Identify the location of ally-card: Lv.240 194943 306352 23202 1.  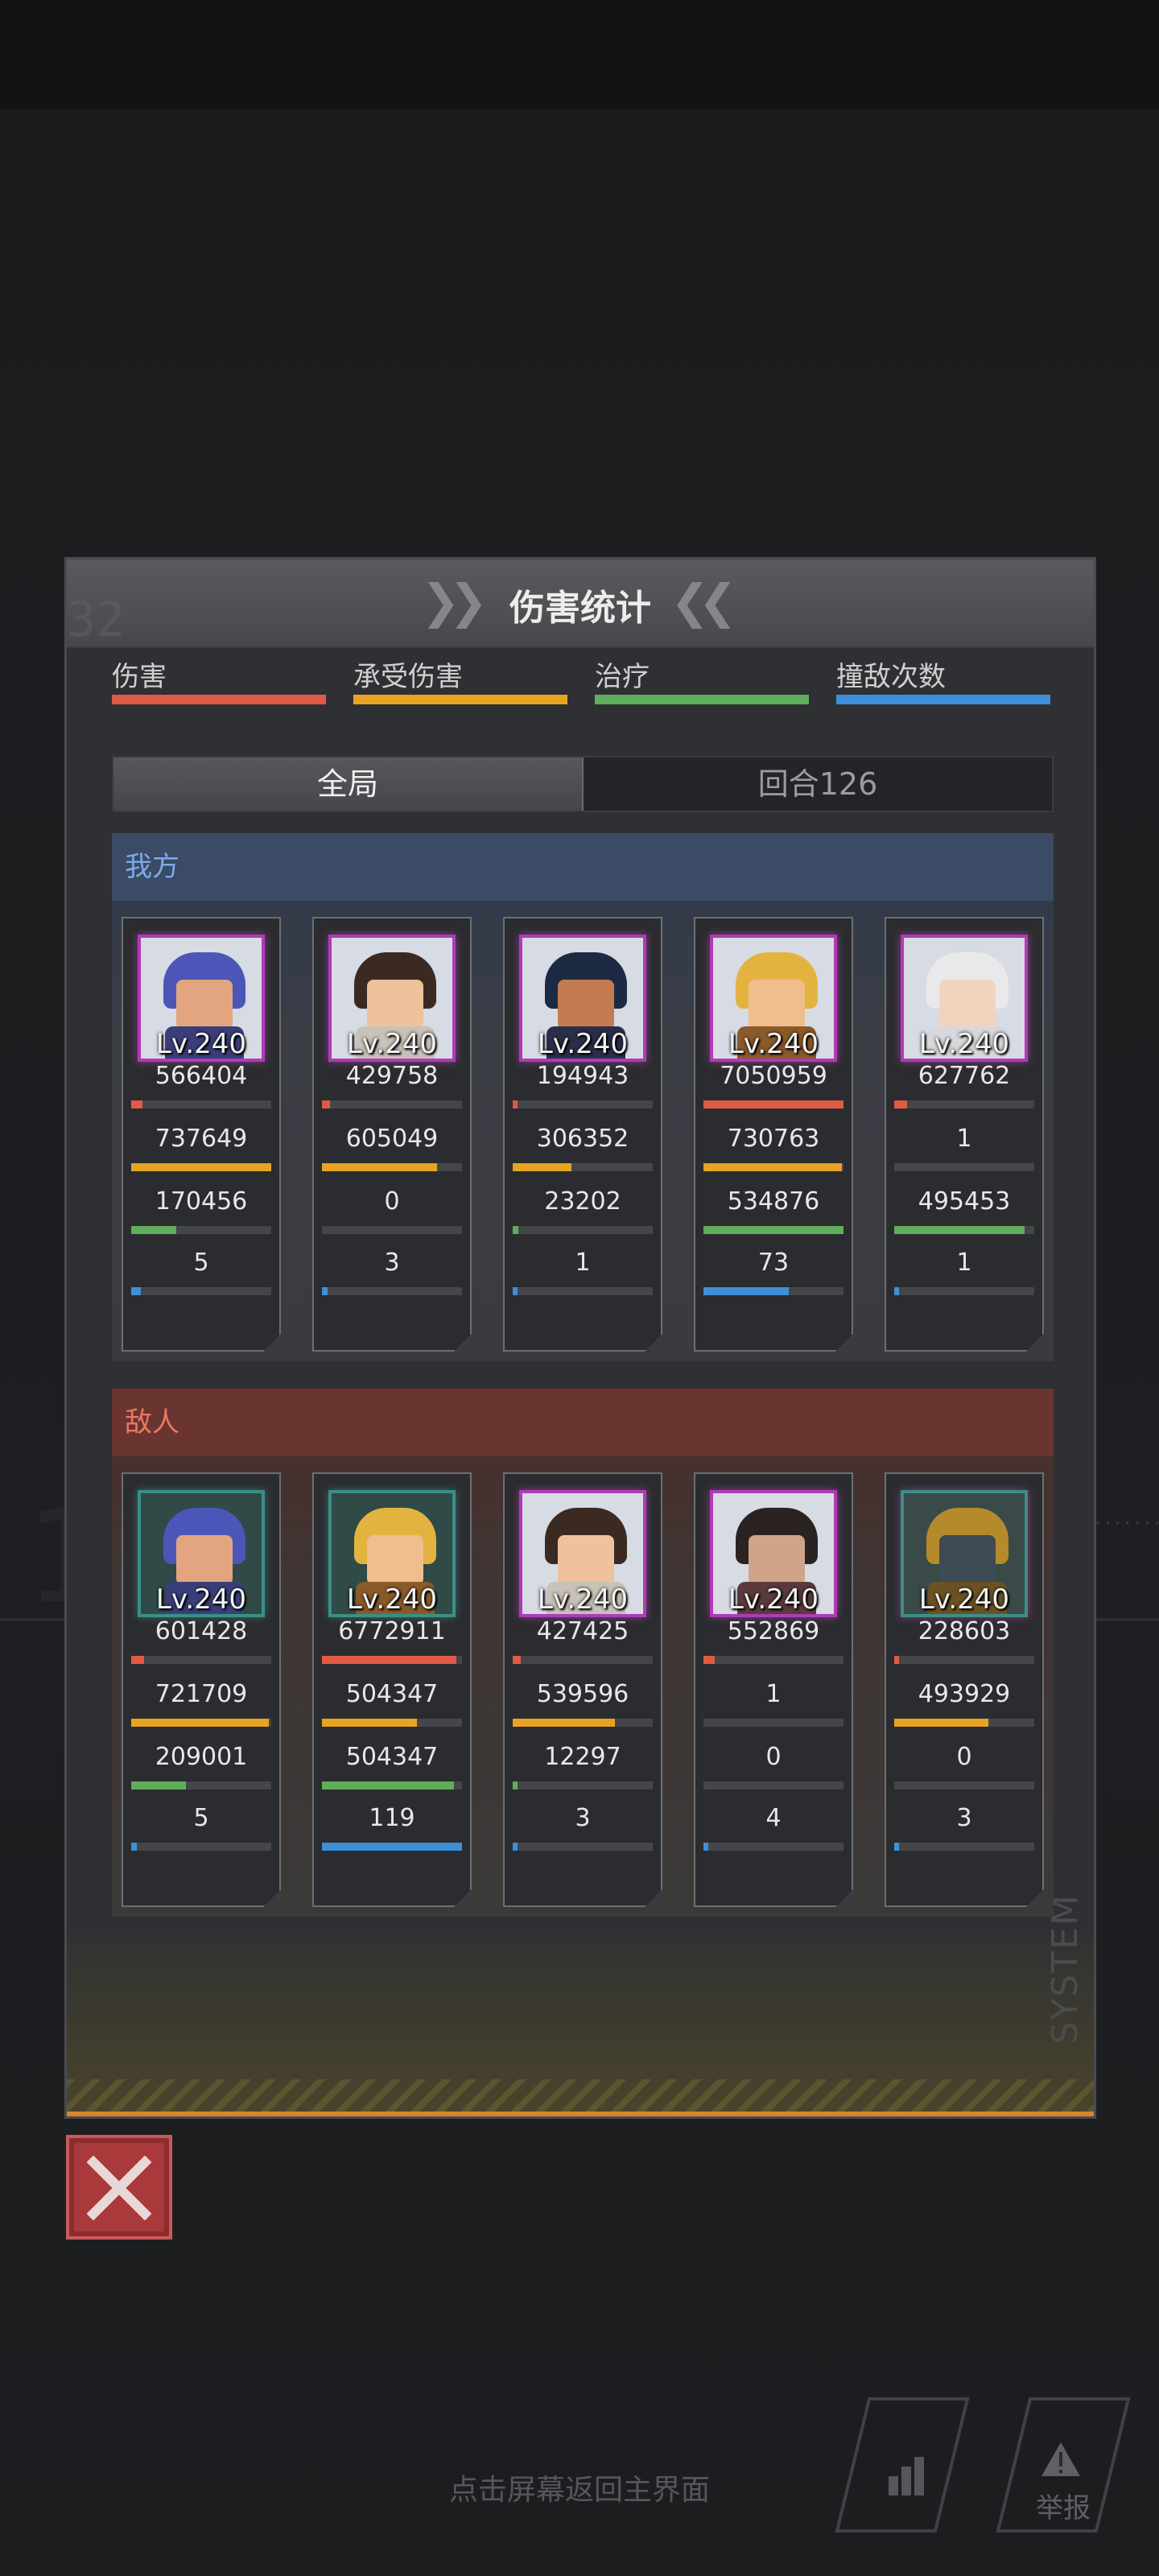
(582, 1134).